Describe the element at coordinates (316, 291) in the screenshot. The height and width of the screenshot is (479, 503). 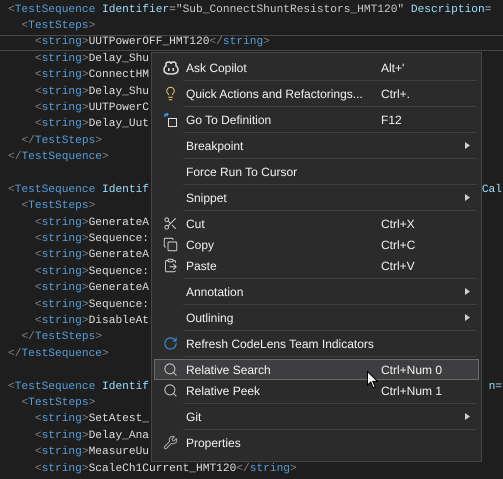
I see `menu-item: Annotation` at that location.